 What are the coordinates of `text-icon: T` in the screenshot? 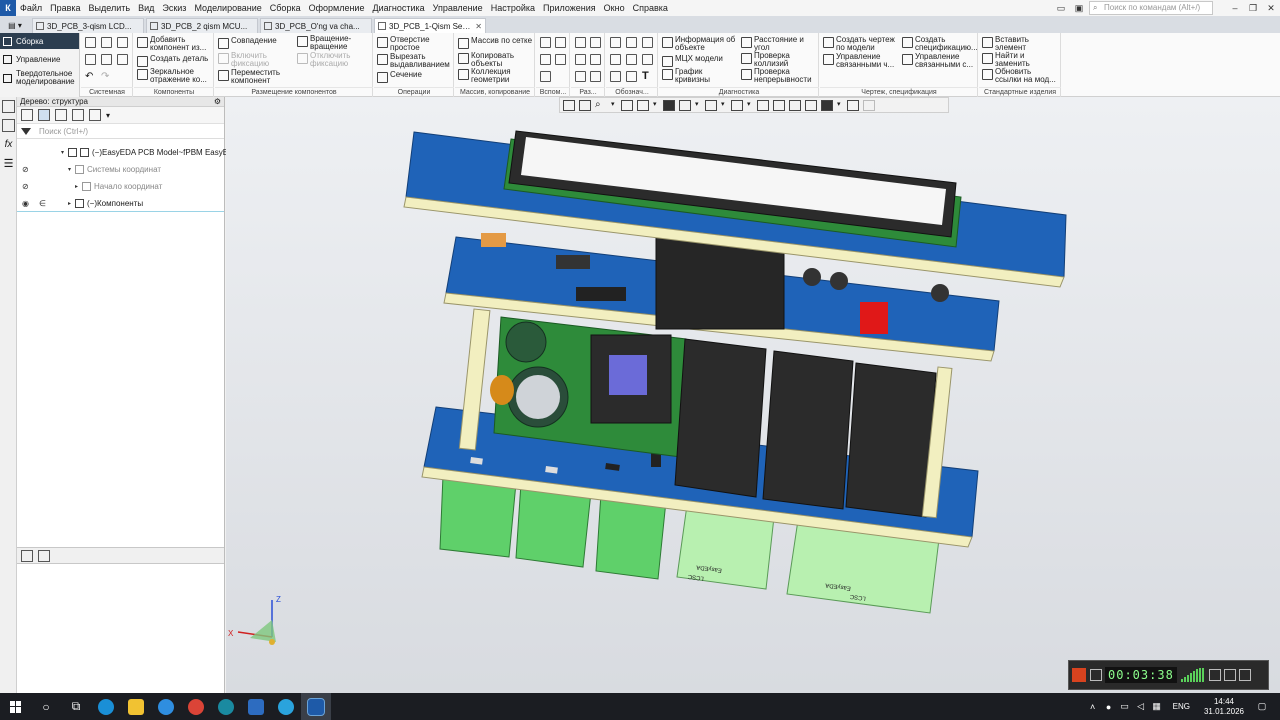 It's located at (647, 76).